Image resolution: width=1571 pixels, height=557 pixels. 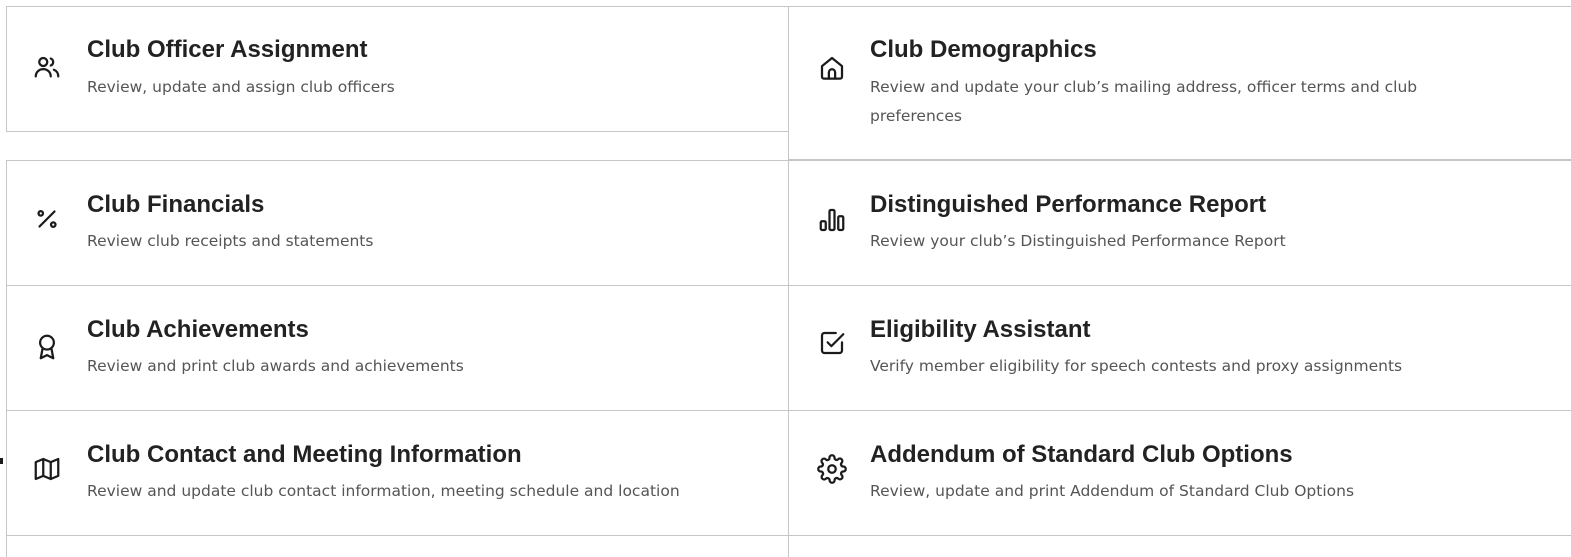 What do you see at coordinates (1081, 455) in the screenshot?
I see `card-title: Addendum of Standard Club Options` at bounding box center [1081, 455].